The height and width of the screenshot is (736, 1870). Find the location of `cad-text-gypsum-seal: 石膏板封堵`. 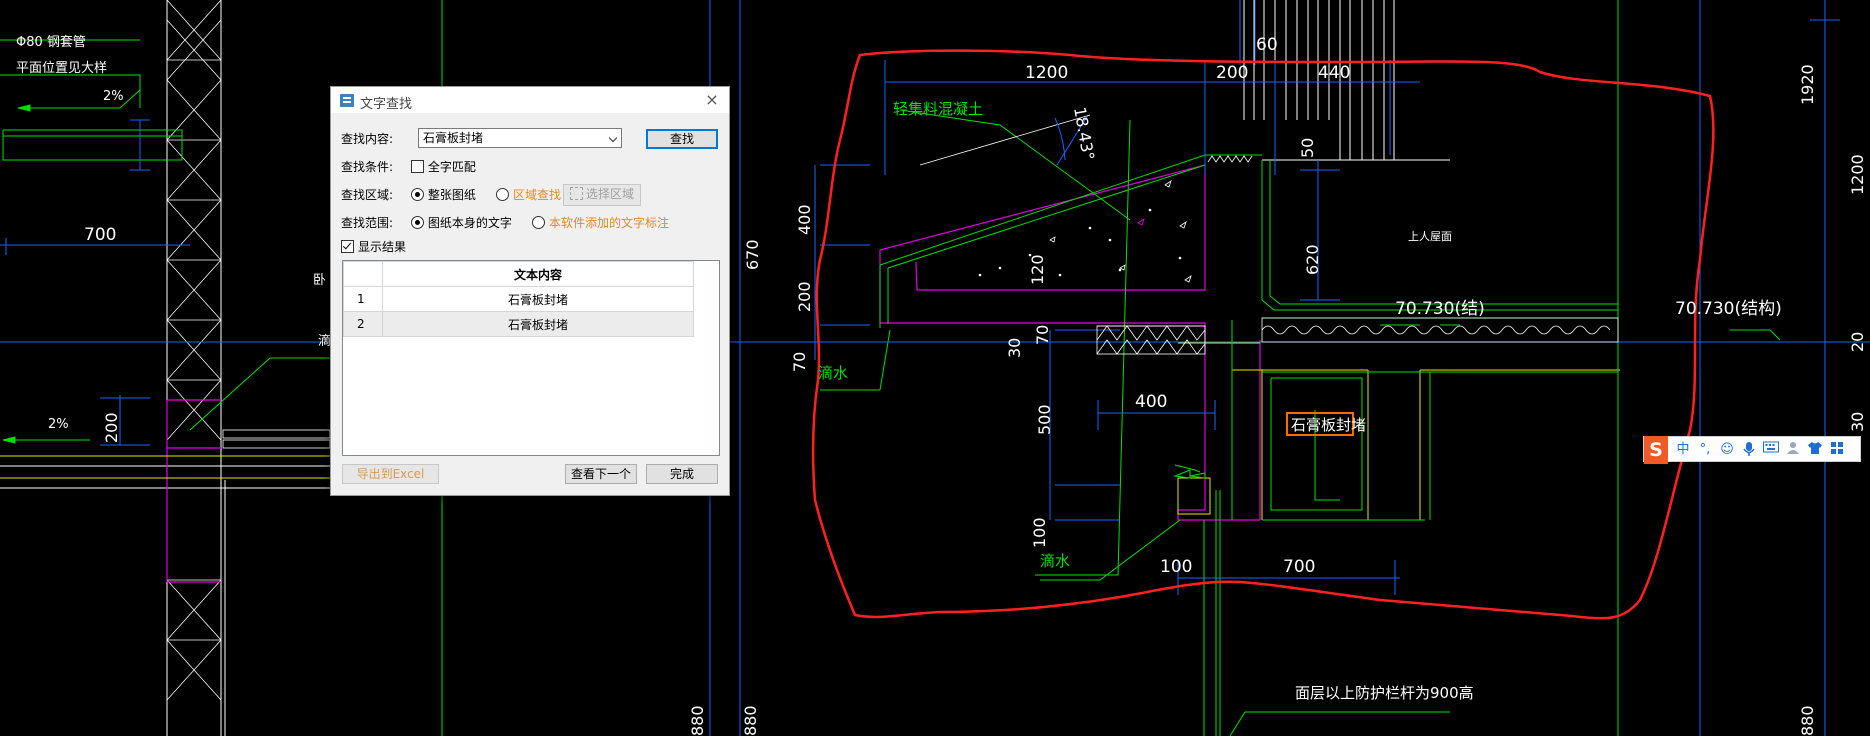

cad-text-gypsum-seal: 石膏板封堵 is located at coordinates (1328, 425).